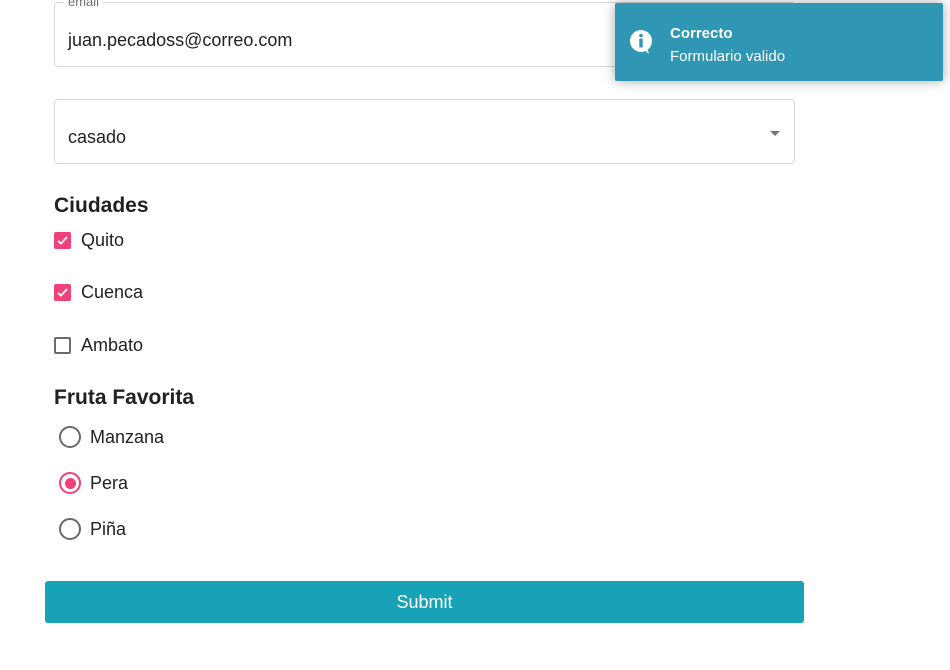 The height and width of the screenshot is (670, 950). I want to click on checkbox-label: Cuenca, so click(112, 292).